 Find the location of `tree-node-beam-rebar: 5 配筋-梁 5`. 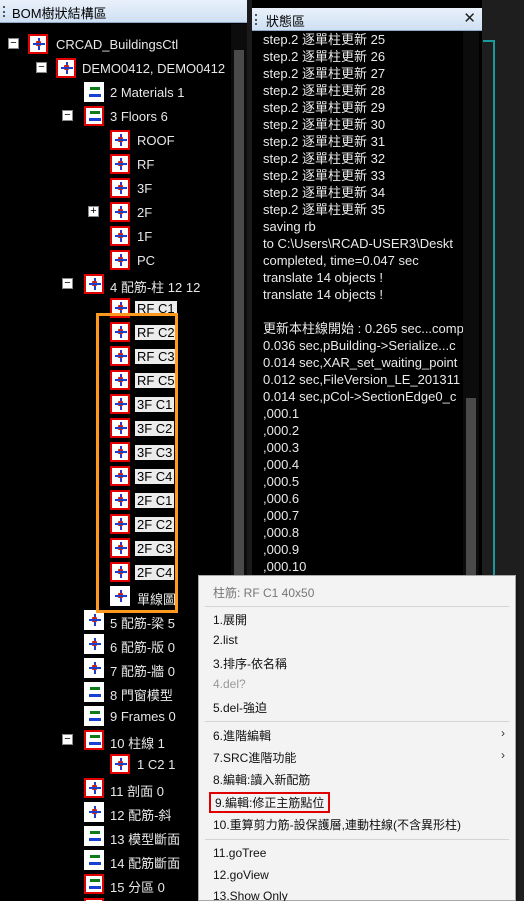

tree-node-beam-rebar: 5 配筋-梁 5 is located at coordinates (115, 621).